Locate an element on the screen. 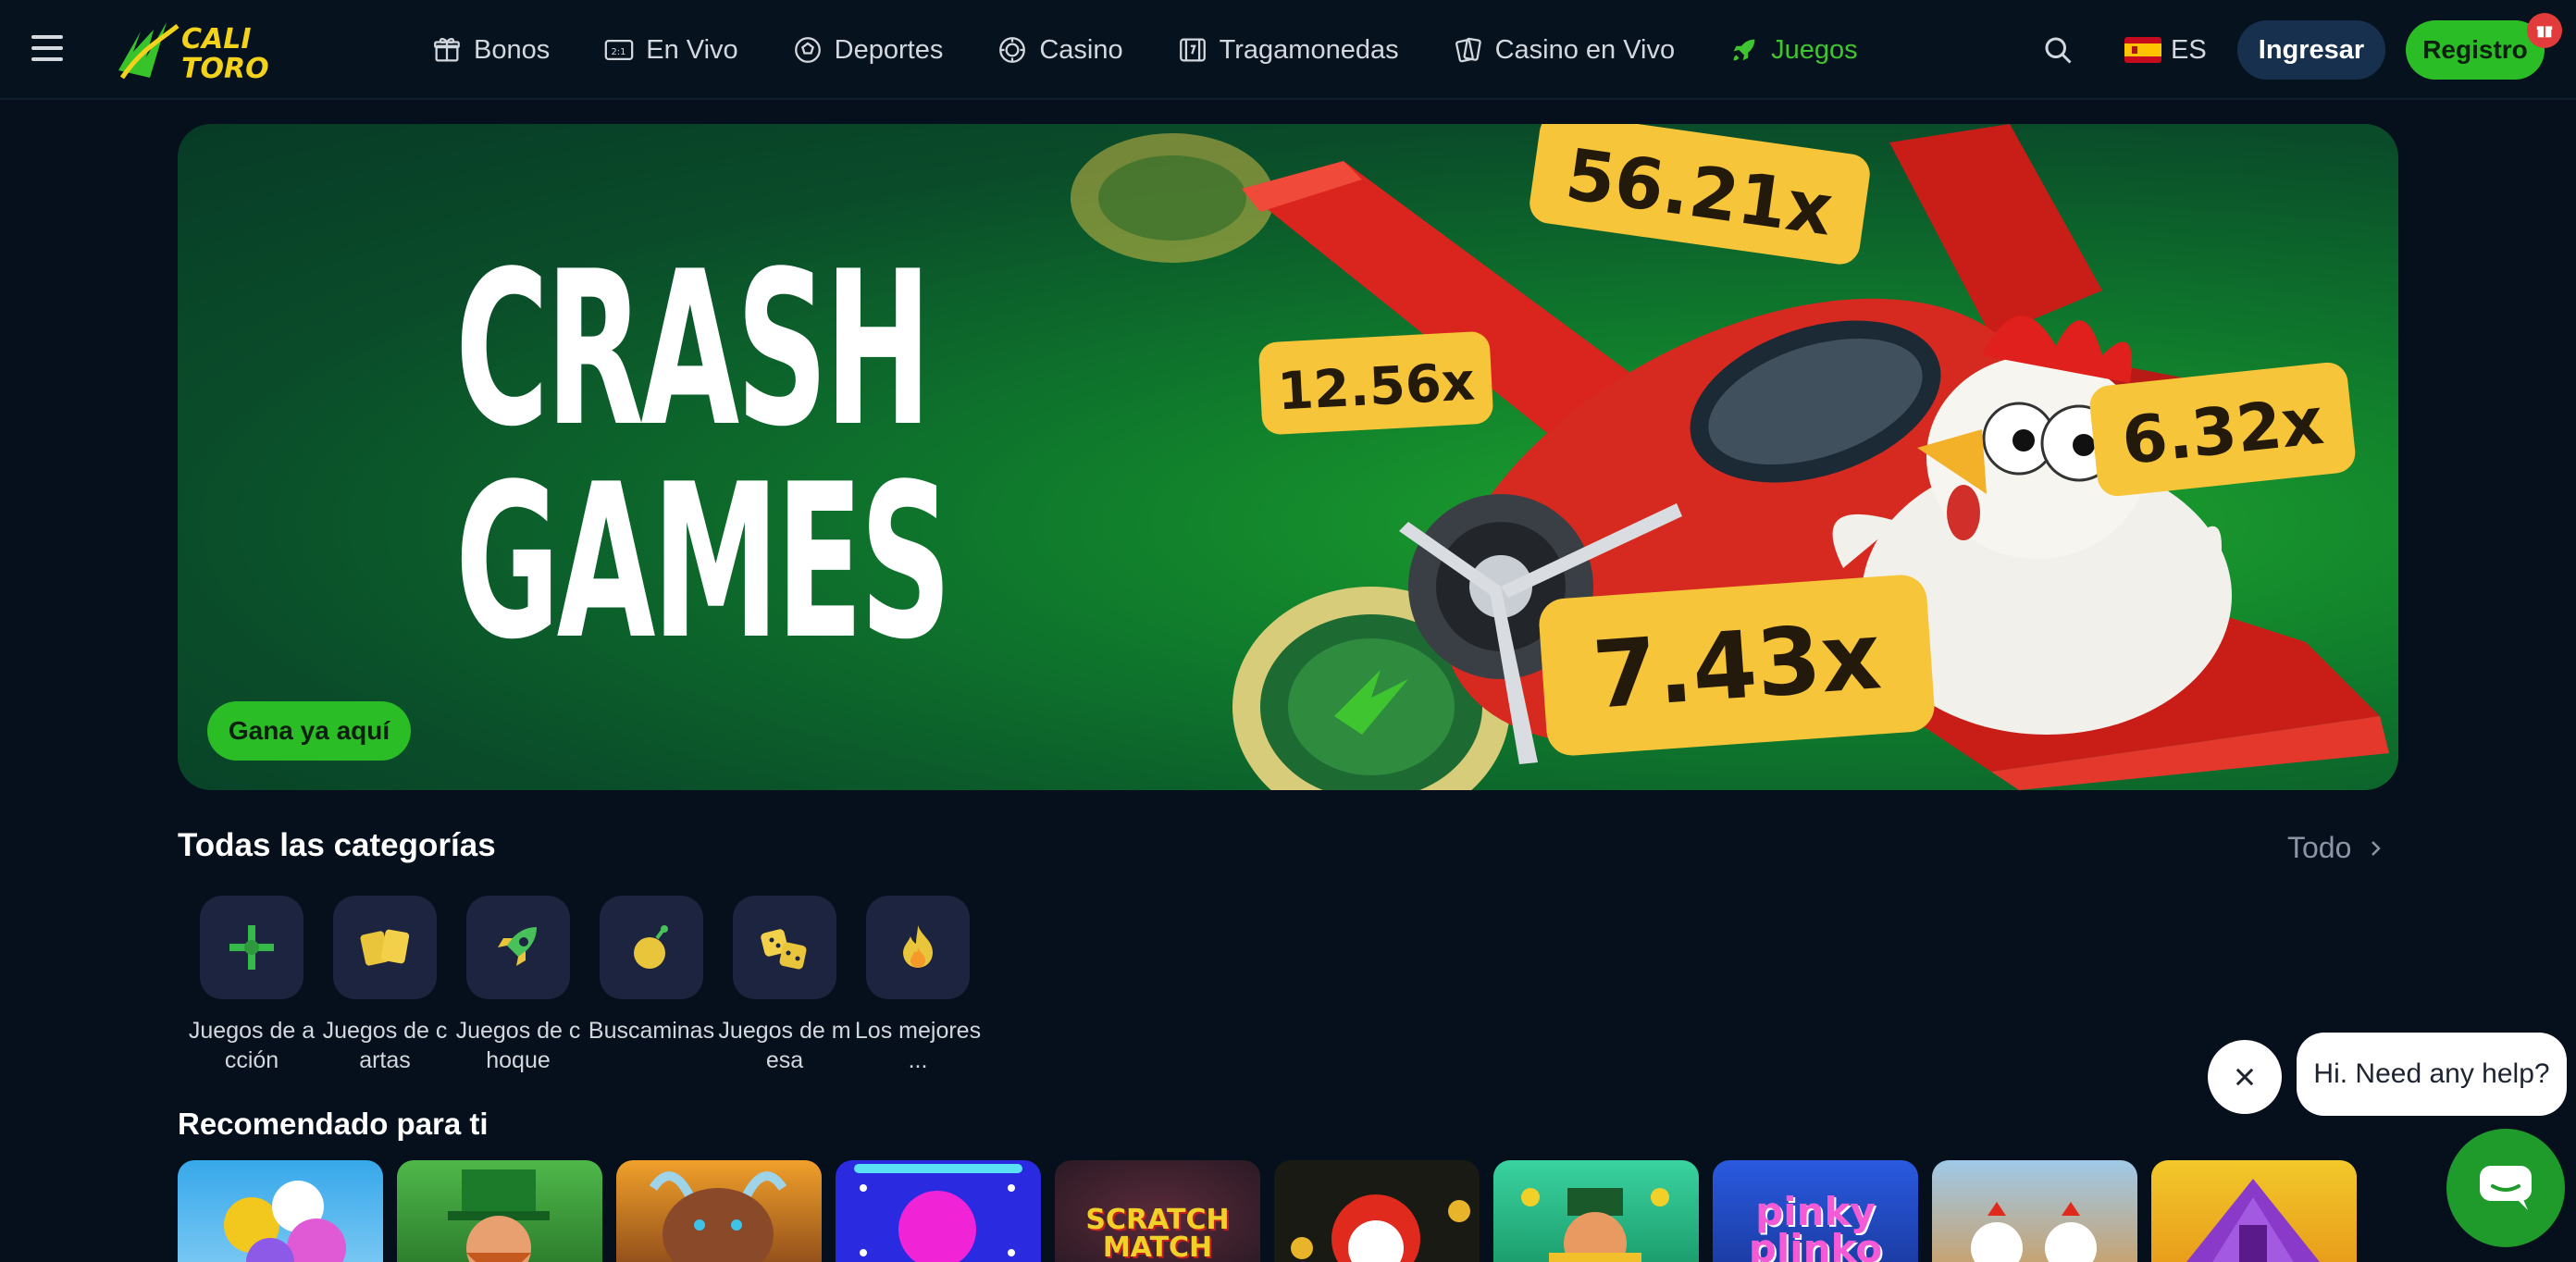 The image size is (2576, 1262). game-carousel: SCRATCH MATCH pinky plinko is located at coordinates (1274, 1211).